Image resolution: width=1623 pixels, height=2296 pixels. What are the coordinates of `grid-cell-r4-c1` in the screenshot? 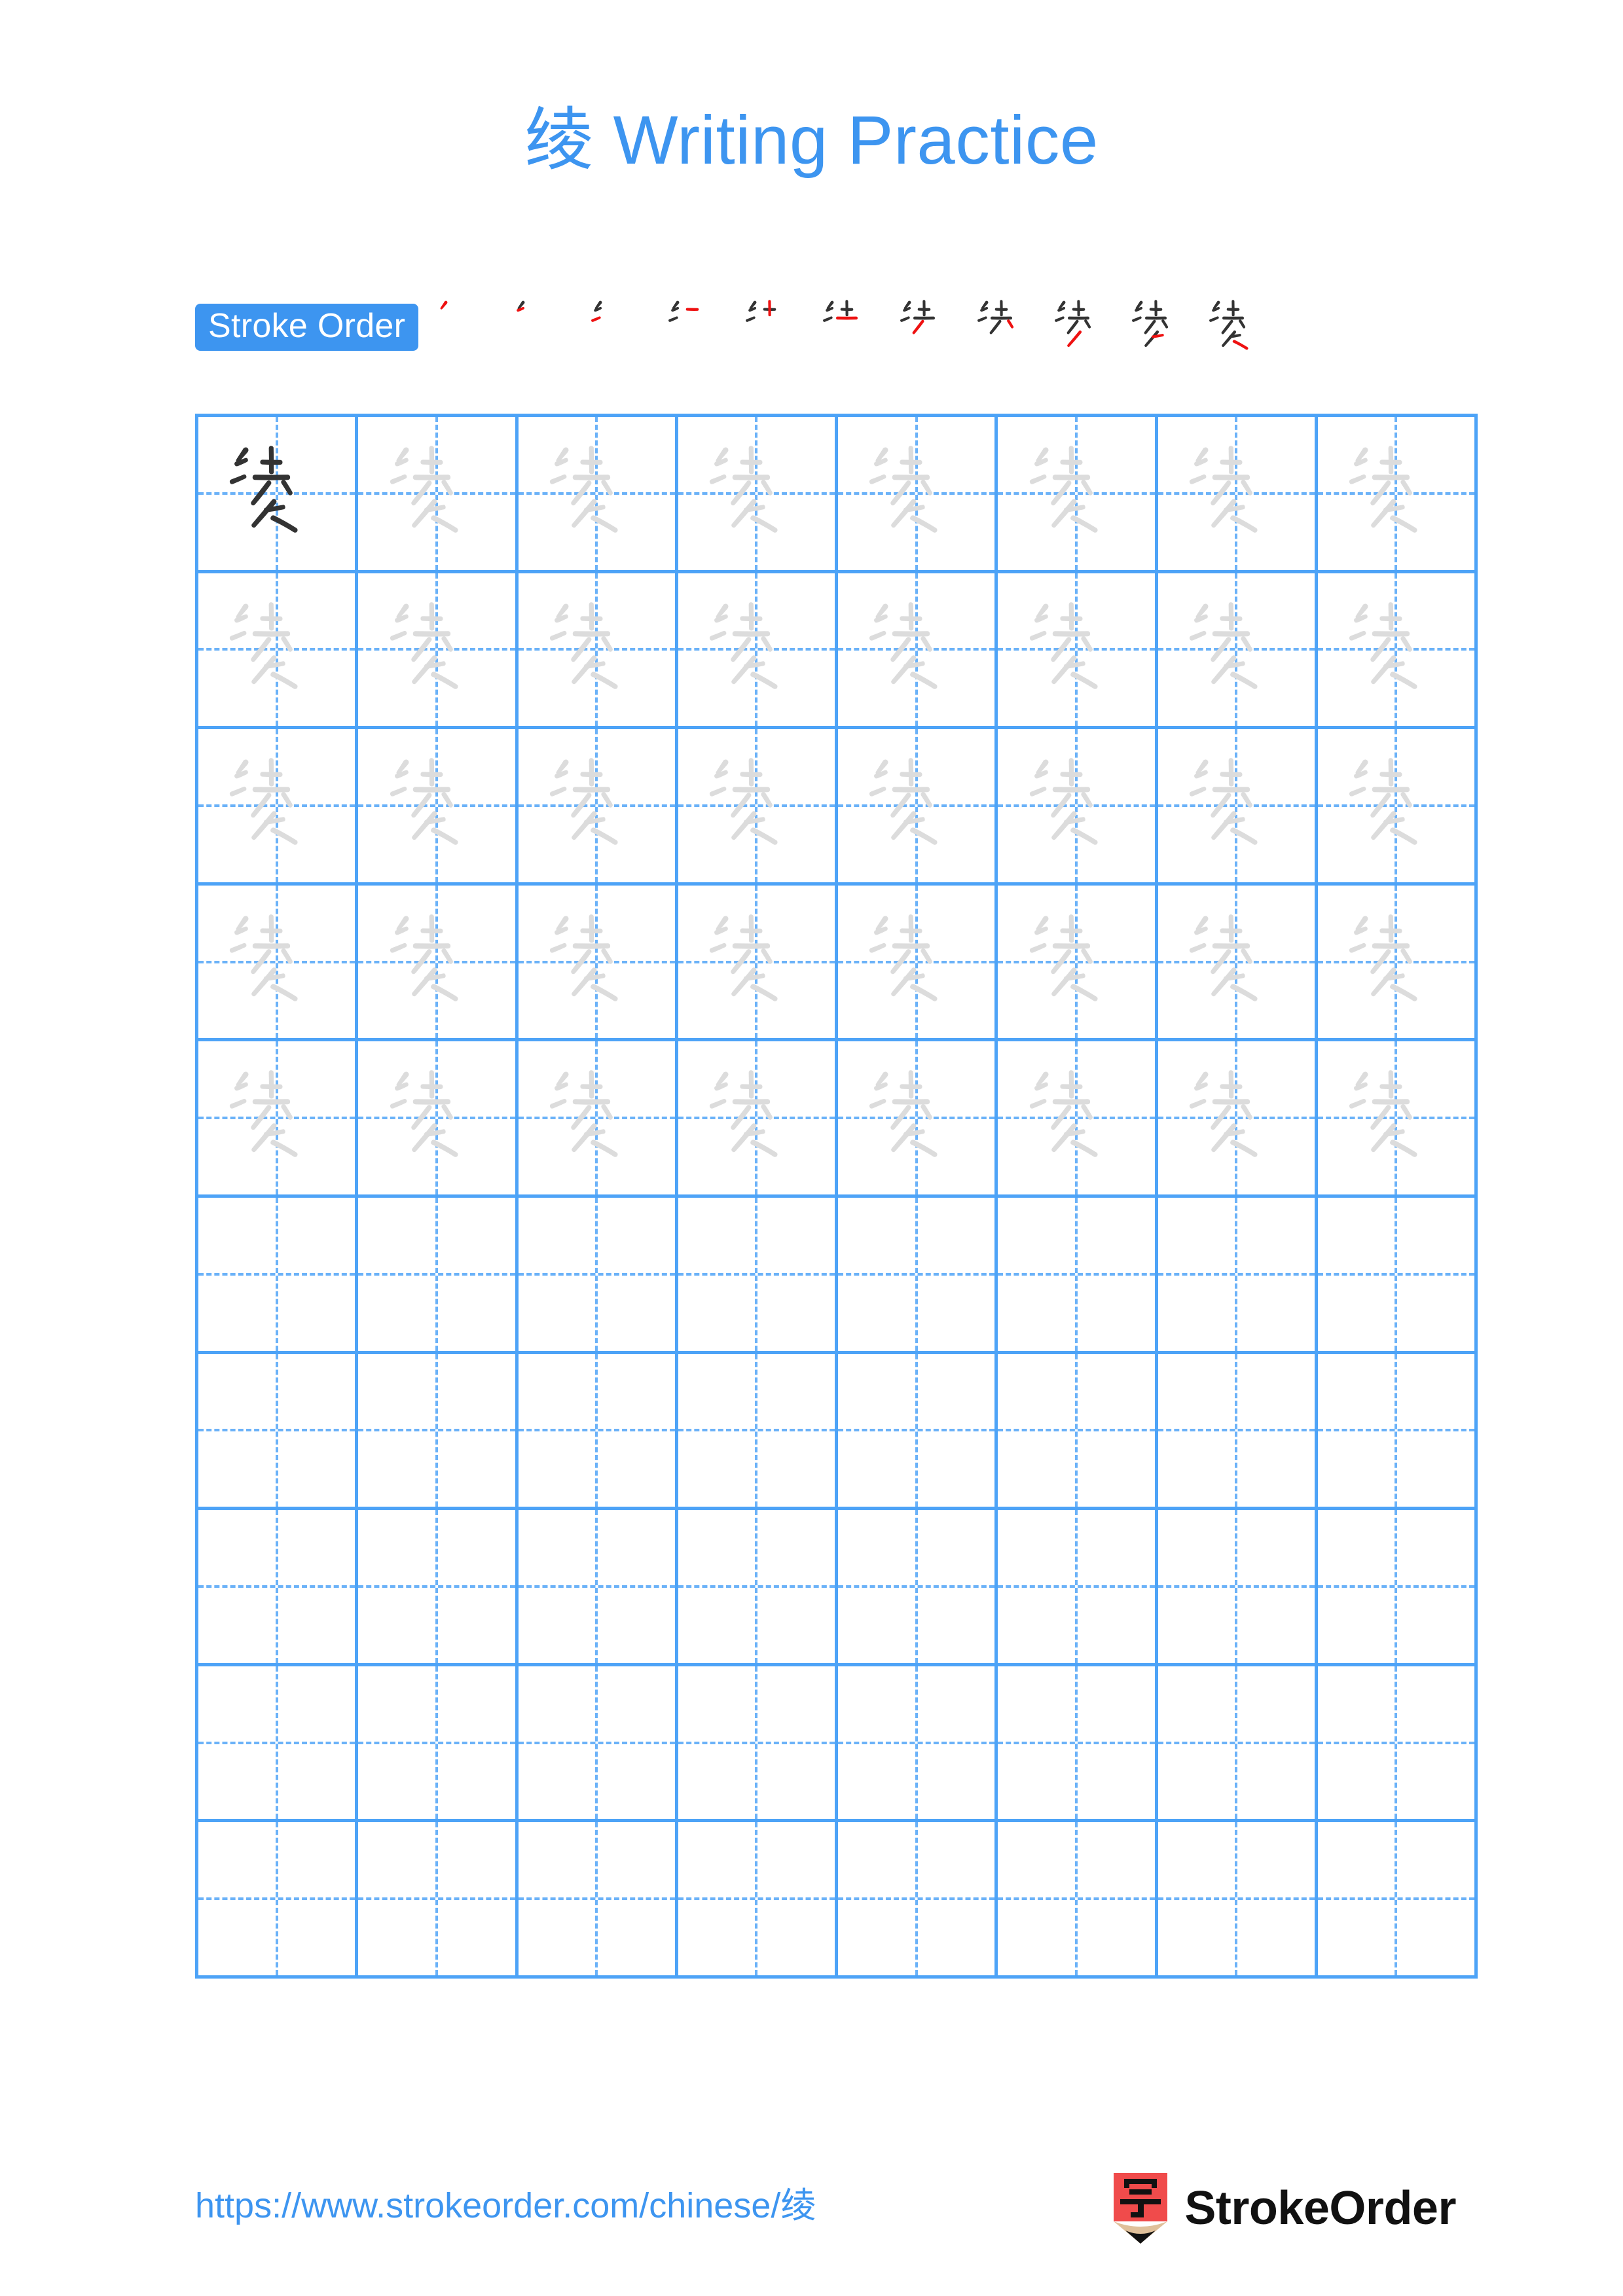 It's located at (278, 963).